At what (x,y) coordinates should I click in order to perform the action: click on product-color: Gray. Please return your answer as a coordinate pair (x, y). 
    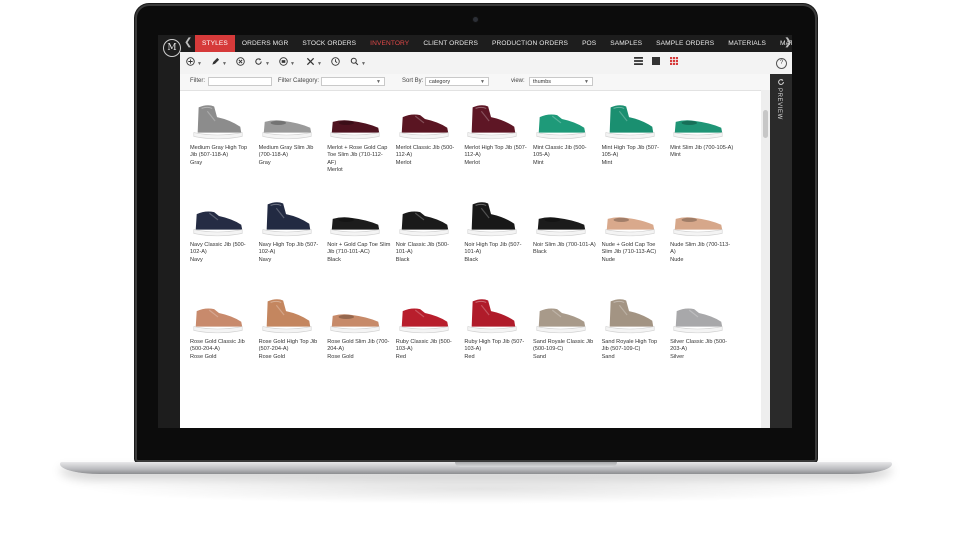
    Looking at the image, I should click on (264, 162).